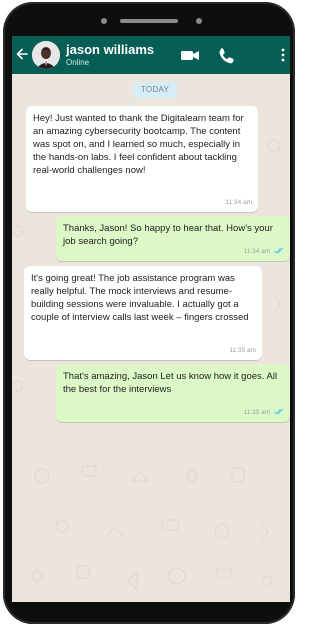 This screenshot has width=320, height=628. Describe the element at coordinates (149, 613) in the screenshot. I see `phone-bottom-bezel` at that location.